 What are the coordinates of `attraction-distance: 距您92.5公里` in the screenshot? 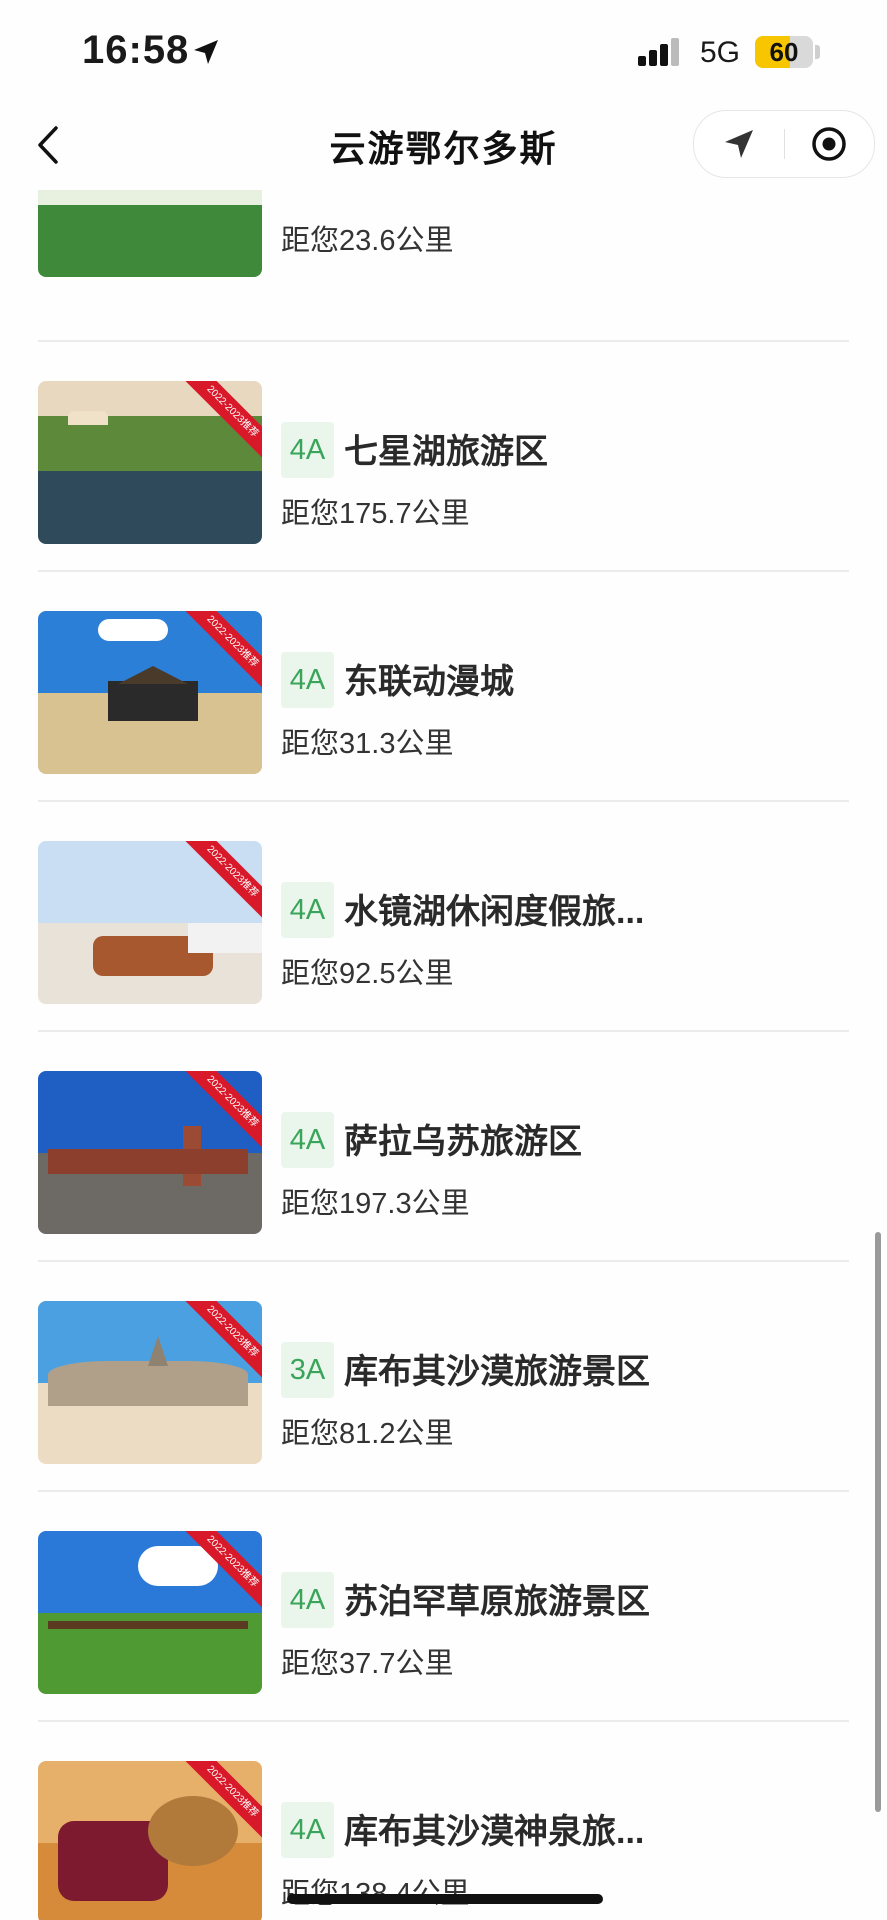 It's located at (367, 974).